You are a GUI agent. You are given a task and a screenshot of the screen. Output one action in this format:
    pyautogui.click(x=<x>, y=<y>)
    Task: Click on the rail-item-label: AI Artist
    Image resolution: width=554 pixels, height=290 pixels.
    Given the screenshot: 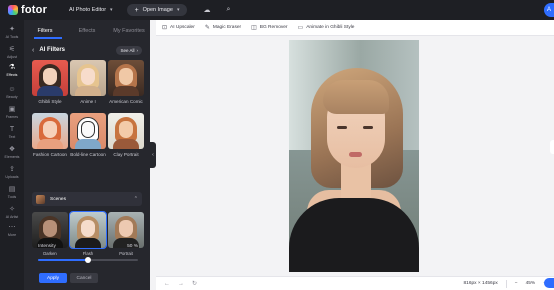 What is the action you would take?
    pyautogui.click(x=12, y=217)
    